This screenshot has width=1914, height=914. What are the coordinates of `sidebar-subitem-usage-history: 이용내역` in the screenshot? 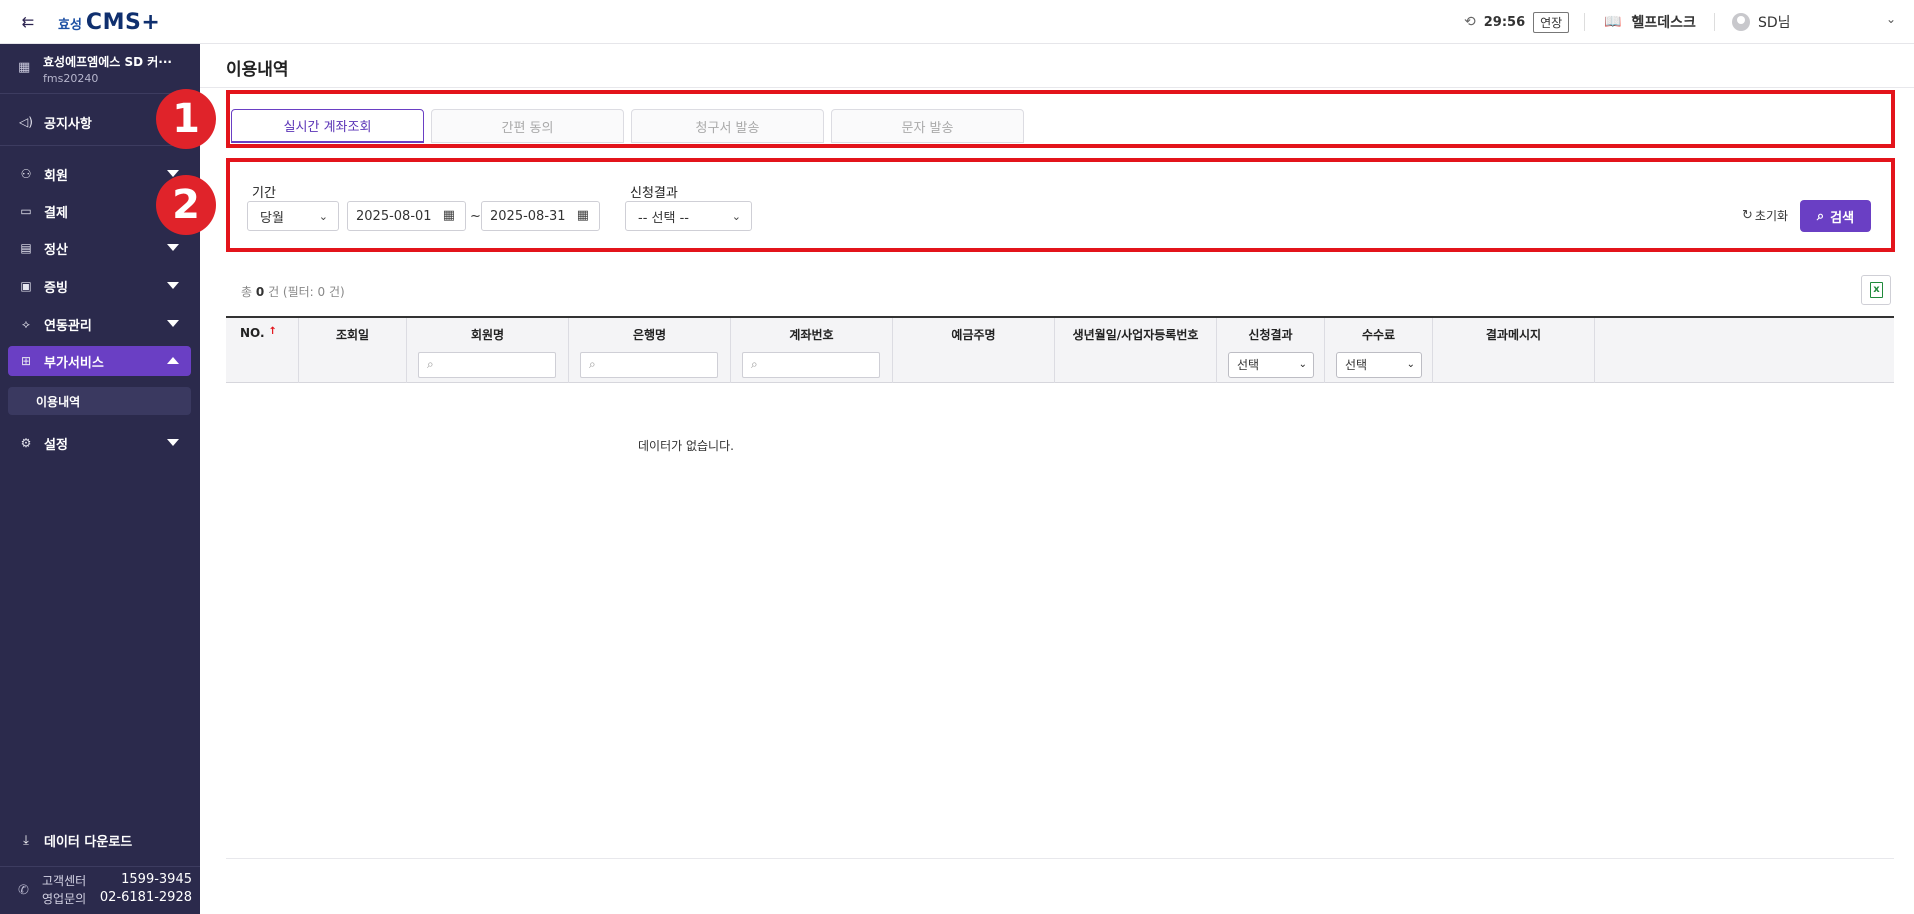 It's located at (99, 401).